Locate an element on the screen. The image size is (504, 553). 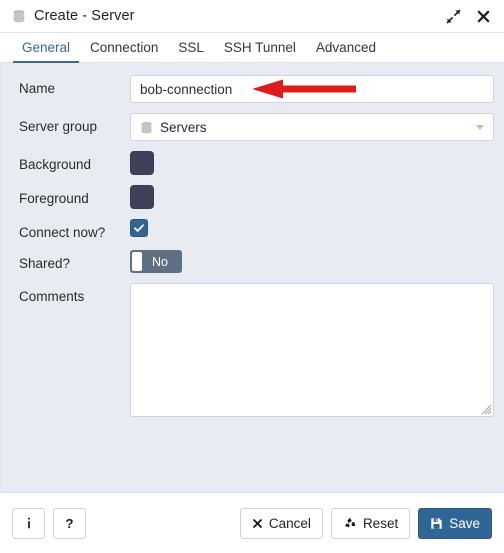
shared-toggle: No is located at coordinates (156, 261).